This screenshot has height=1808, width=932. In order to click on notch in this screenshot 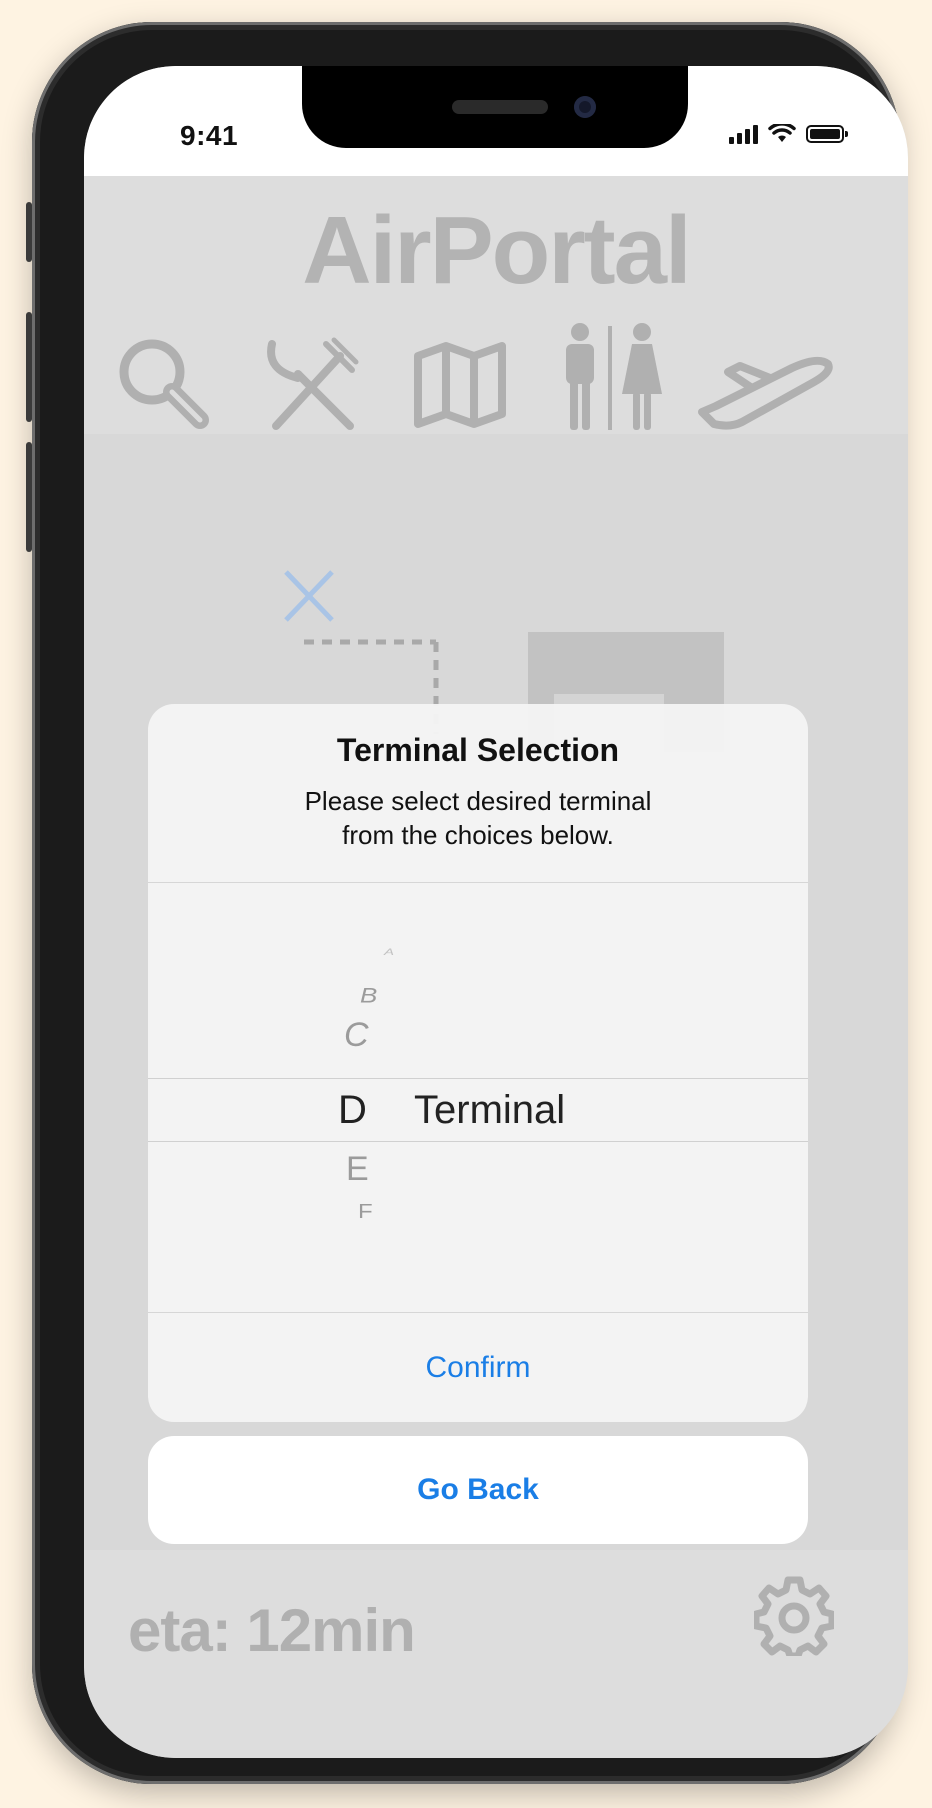, I will do `click(495, 107)`.